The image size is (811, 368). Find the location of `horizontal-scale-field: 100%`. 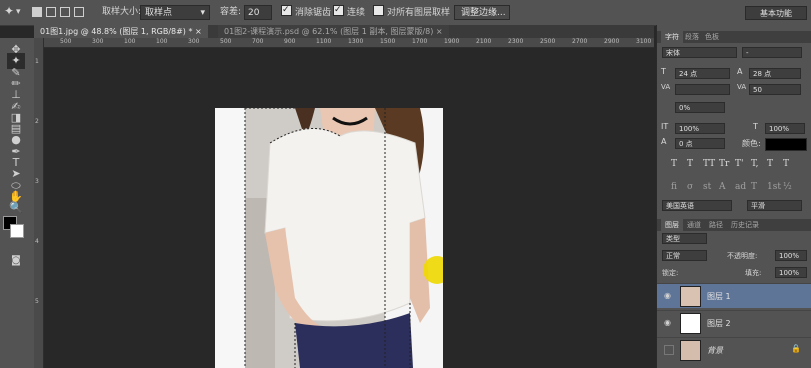

horizontal-scale-field: 100% is located at coordinates (785, 128).